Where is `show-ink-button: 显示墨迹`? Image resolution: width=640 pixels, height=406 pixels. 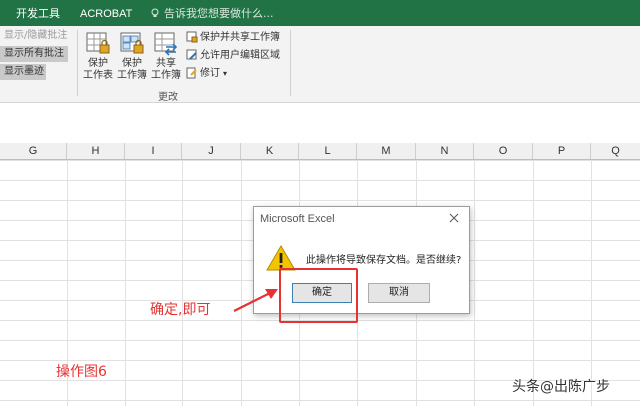 show-ink-button: 显示墨迹 is located at coordinates (23, 72).